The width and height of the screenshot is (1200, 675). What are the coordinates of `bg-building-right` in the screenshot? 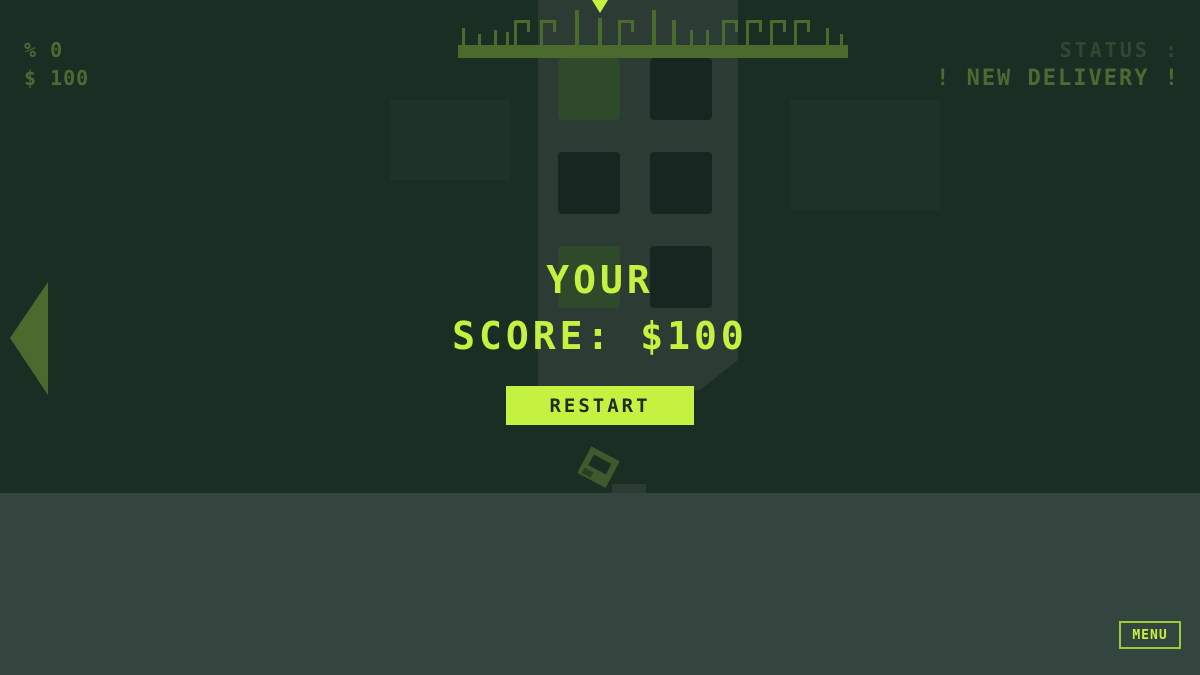 It's located at (865, 155).